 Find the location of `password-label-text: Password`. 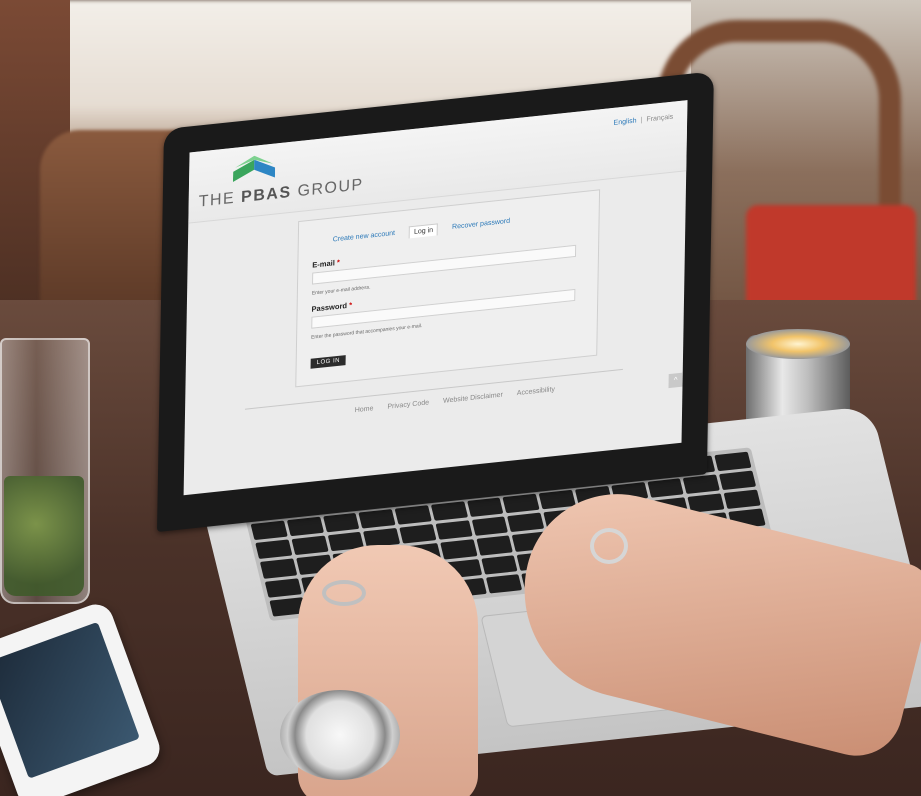

password-label-text: Password is located at coordinates (329, 307).